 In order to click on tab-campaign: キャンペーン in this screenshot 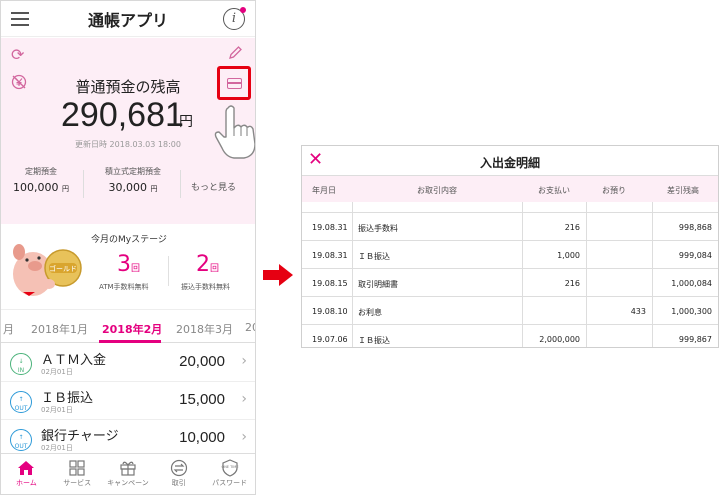, I will do `click(128, 474)`.